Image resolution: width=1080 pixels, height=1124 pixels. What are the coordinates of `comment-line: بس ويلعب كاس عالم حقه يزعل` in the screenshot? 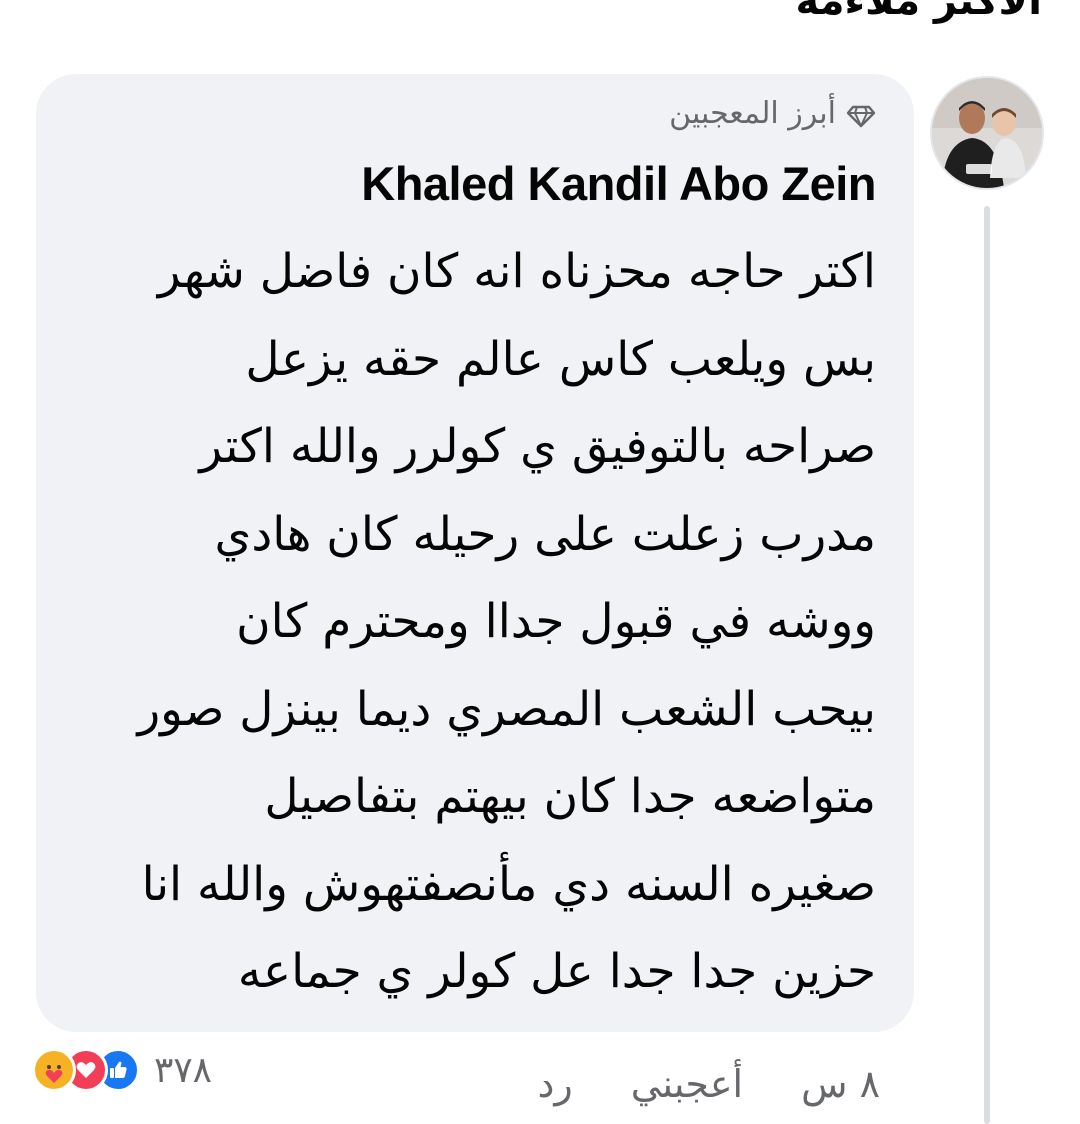 It's located at (560, 359).